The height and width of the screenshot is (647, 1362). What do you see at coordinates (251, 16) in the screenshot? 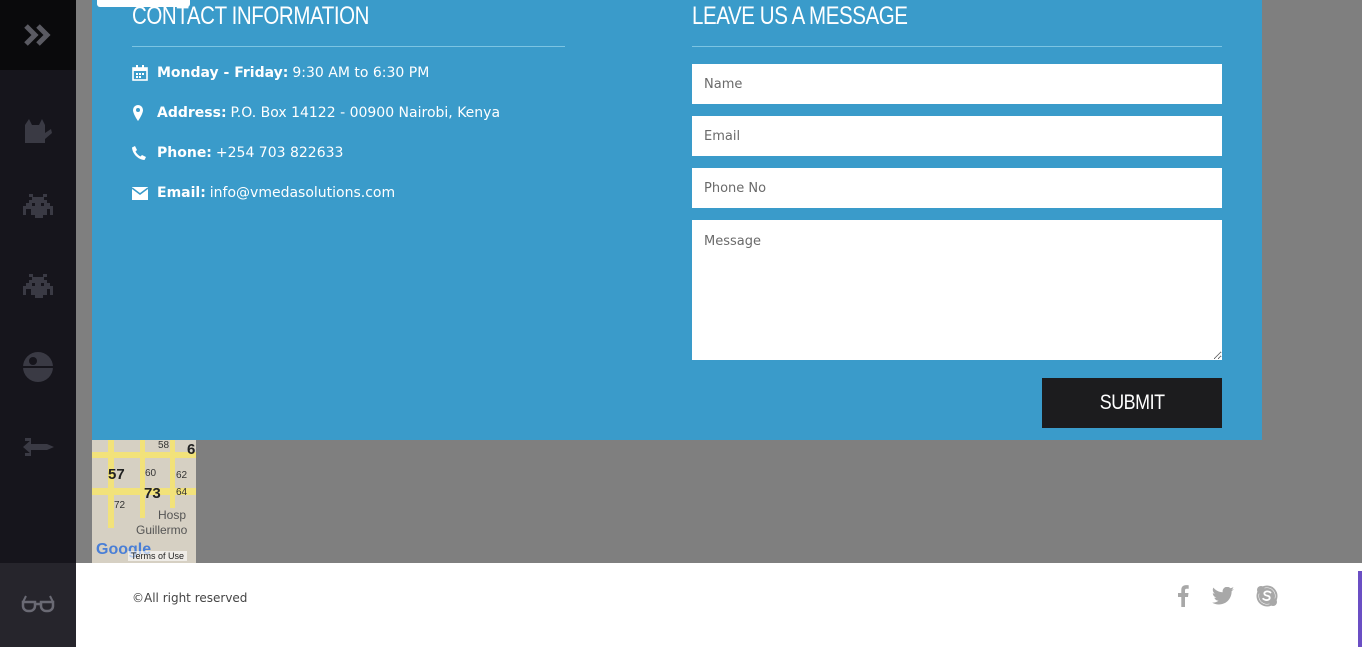
I see `contact-info-heading: CONTACT INFORMATION` at bounding box center [251, 16].